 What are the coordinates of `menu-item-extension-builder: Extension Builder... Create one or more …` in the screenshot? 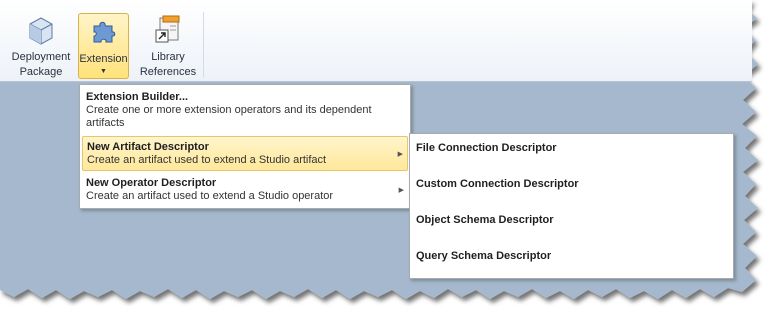 It's located at (245, 111).